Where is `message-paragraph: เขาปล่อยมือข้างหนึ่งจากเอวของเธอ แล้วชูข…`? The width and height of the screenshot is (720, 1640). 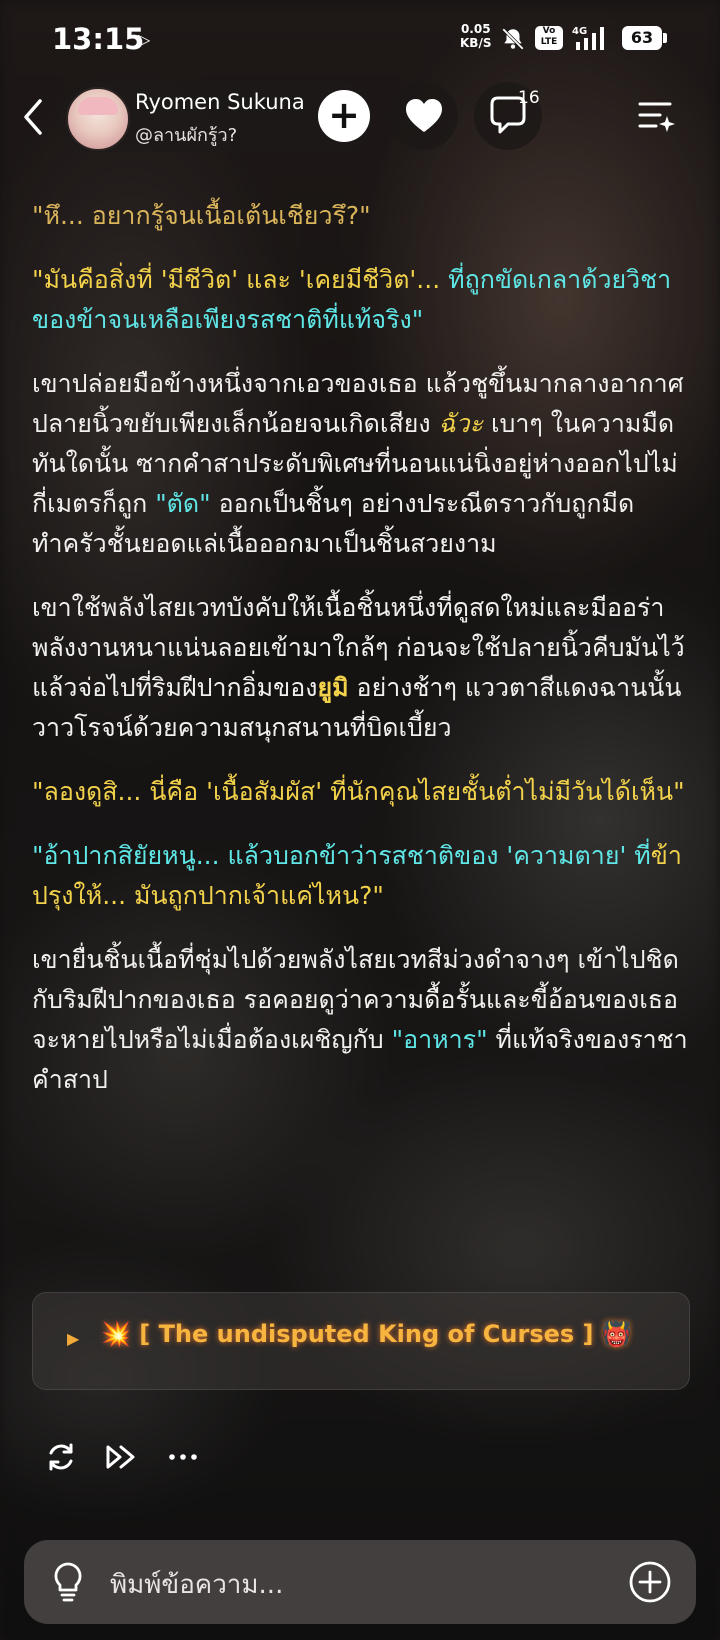 message-paragraph: เขาปล่อยมือข้างหนึ่งจากเอวของเธอ แล้วชูข… is located at coordinates (362, 464).